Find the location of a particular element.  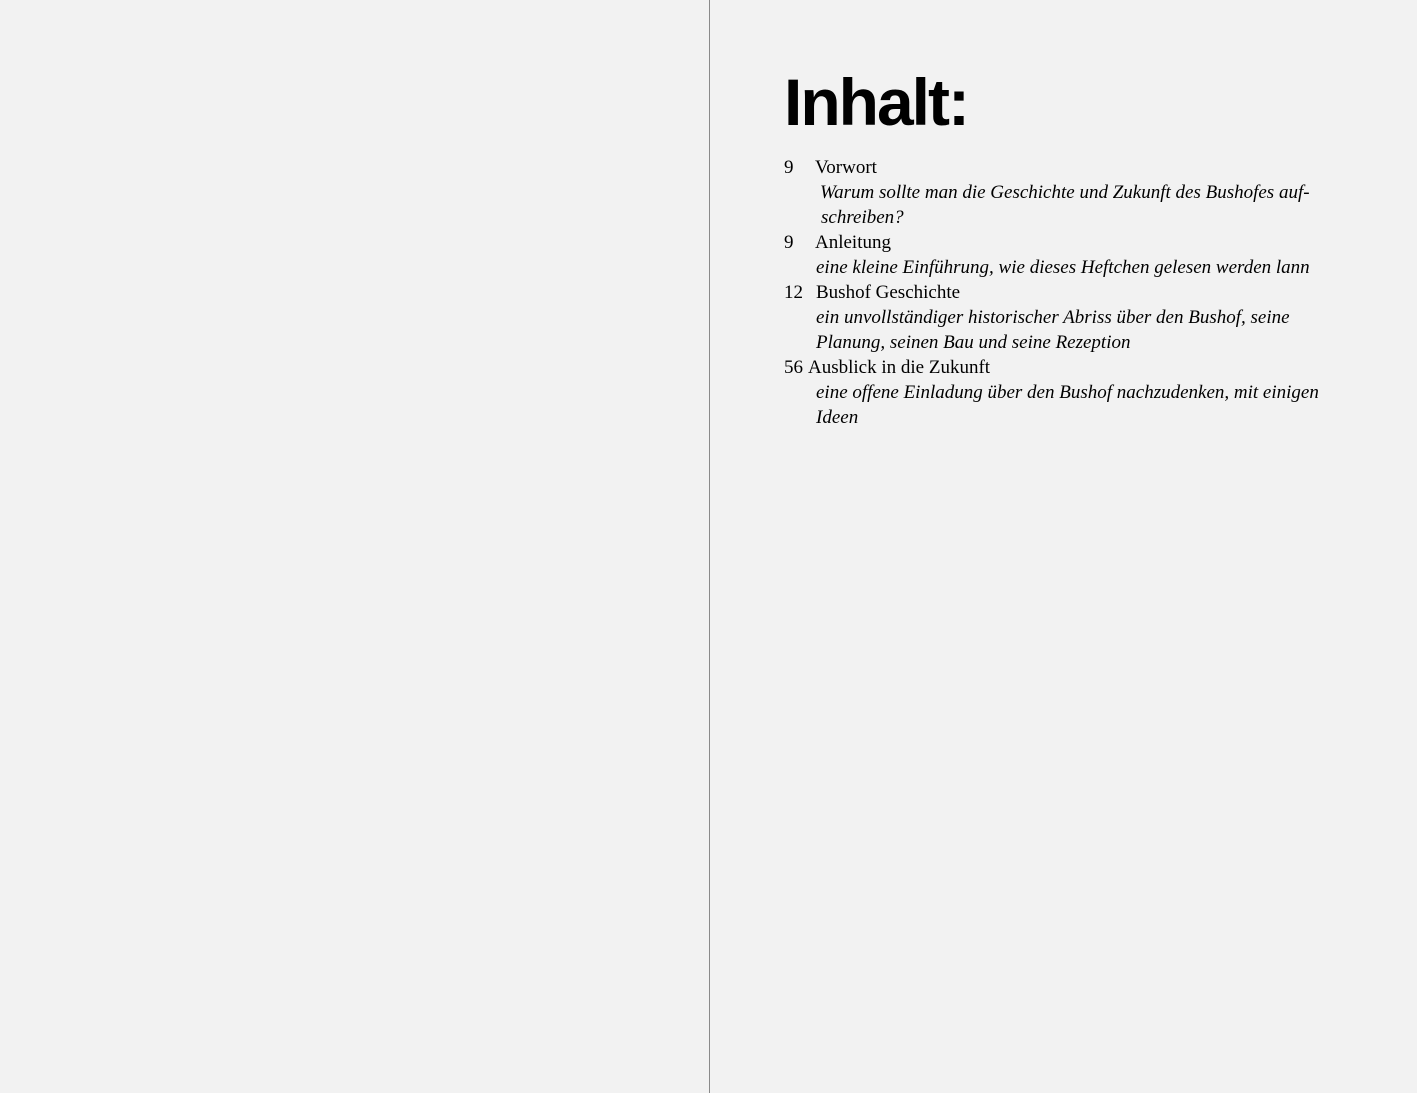

toc-entry-line: 9 Vorwort is located at coordinates (1064, 167).